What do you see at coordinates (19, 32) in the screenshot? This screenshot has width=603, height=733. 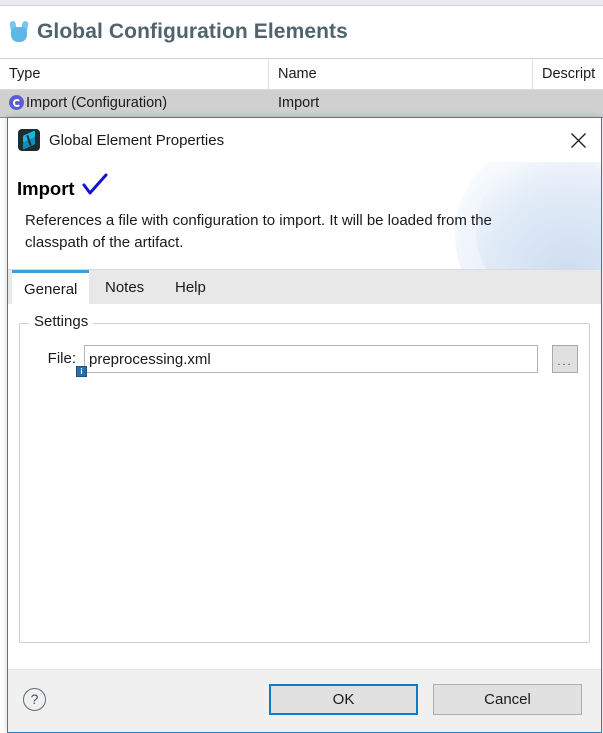 I see `mule-icon` at bounding box center [19, 32].